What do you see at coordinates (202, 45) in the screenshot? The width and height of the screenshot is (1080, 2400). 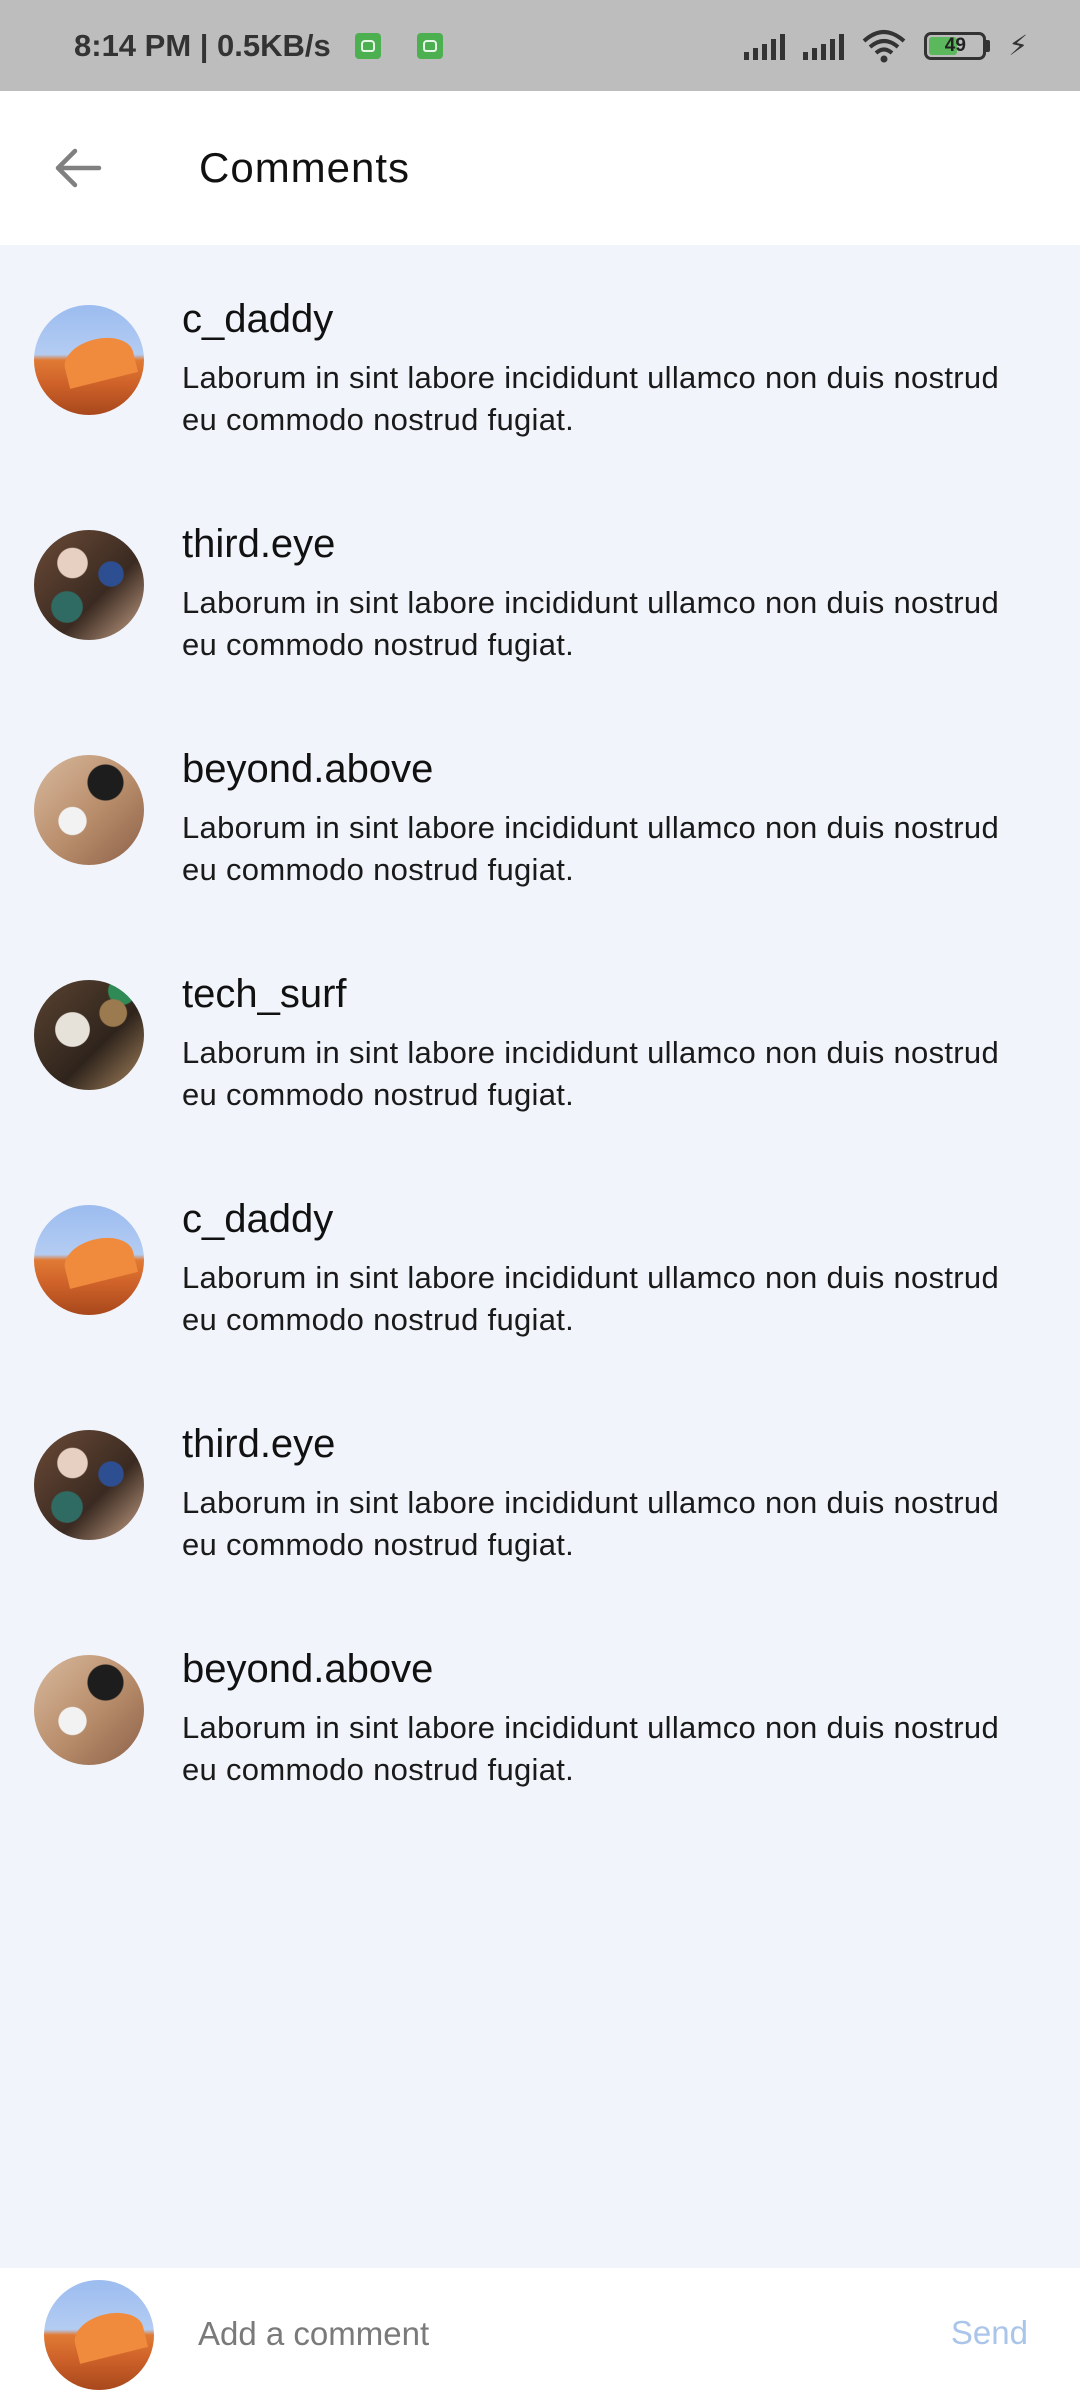 I see `status-time-speed: 8:14 PM | 0.5KB/s` at bounding box center [202, 45].